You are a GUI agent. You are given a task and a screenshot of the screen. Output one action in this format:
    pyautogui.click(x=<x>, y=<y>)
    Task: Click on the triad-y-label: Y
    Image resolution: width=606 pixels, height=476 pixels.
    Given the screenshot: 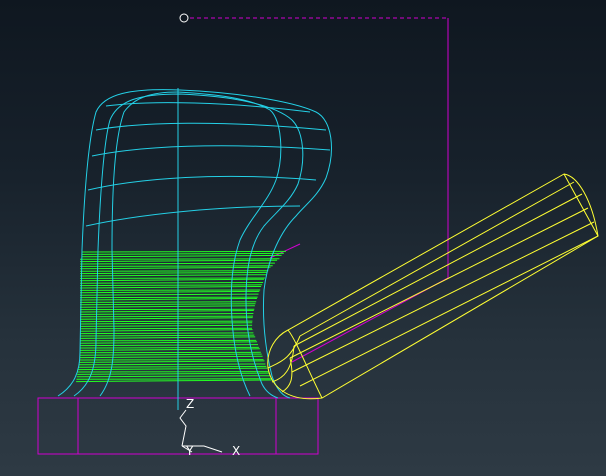 What is the action you would take?
    pyautogui.click(x=189, y=451)
    